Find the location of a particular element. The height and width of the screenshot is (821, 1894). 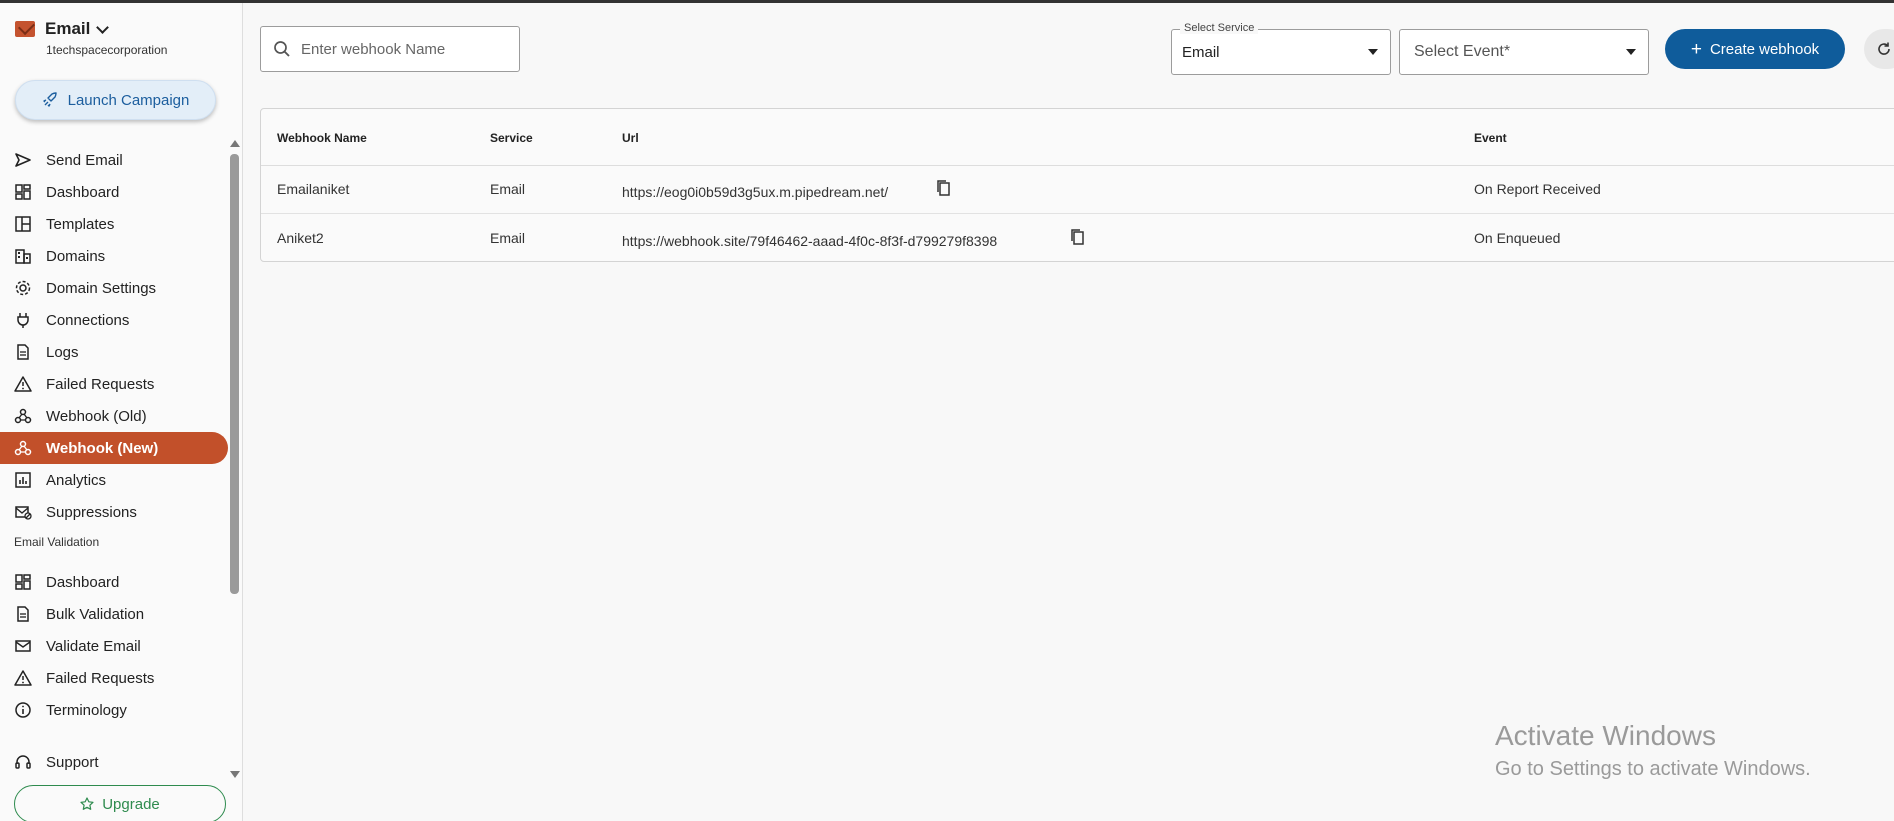

nav-item-validate-email: Validate Email is located at coordinates (114, 646).